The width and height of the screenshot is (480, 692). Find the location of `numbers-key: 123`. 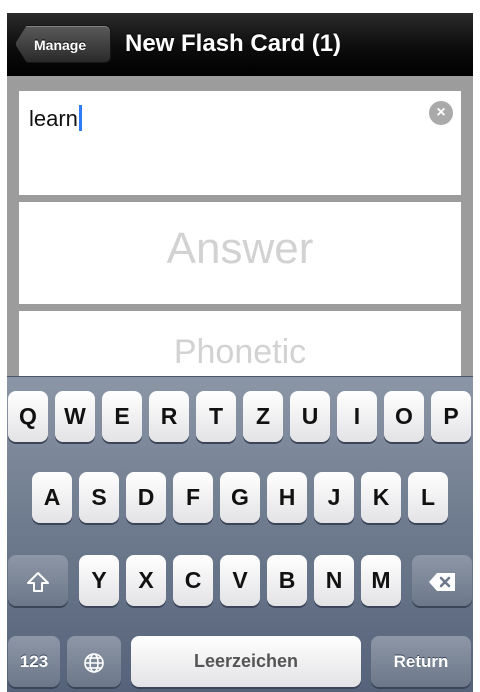

numbers-key: 123 is located at coordinates (34, 661).